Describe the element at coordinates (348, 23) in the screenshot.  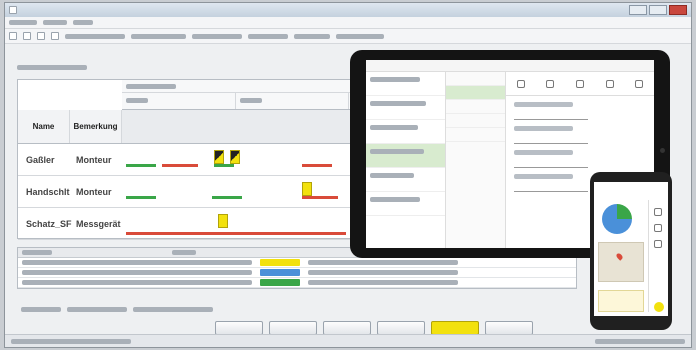
I see `menu-bar` at that location.